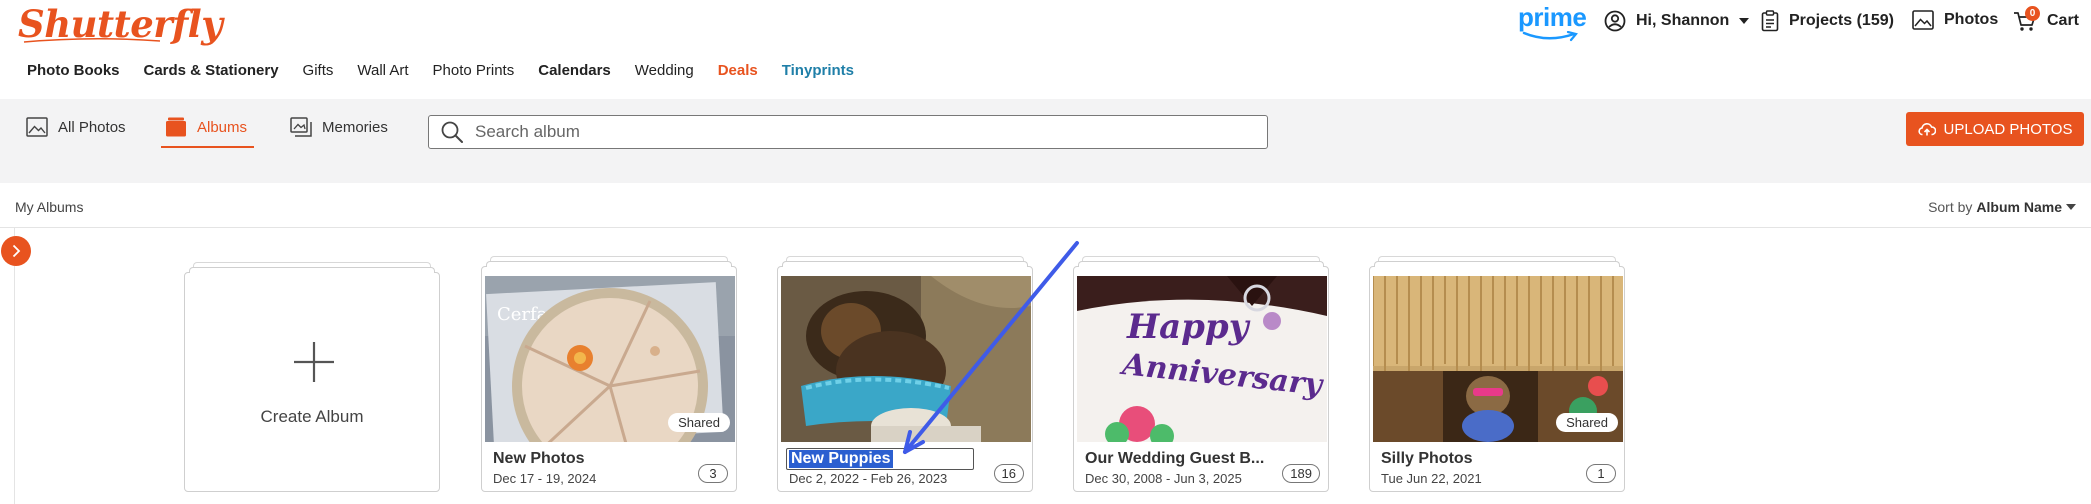 This screenshot has height=504, width=2091. What do you see at coordinates (1301, 473) in the screenshot?
I see `photo-count-badge: 189` at bounding box center [1301, 473].